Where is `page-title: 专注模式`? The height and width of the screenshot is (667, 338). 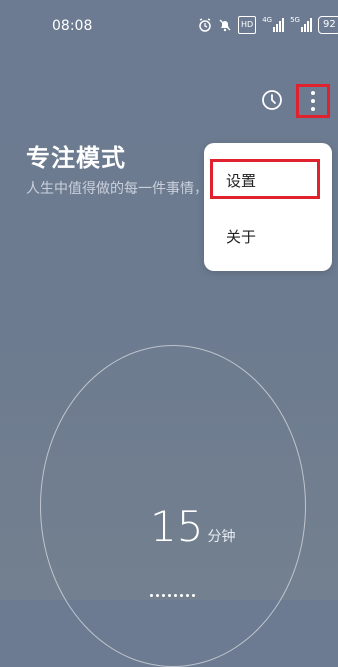
page-title: 专注模式 is located at coordinates (76, 158).